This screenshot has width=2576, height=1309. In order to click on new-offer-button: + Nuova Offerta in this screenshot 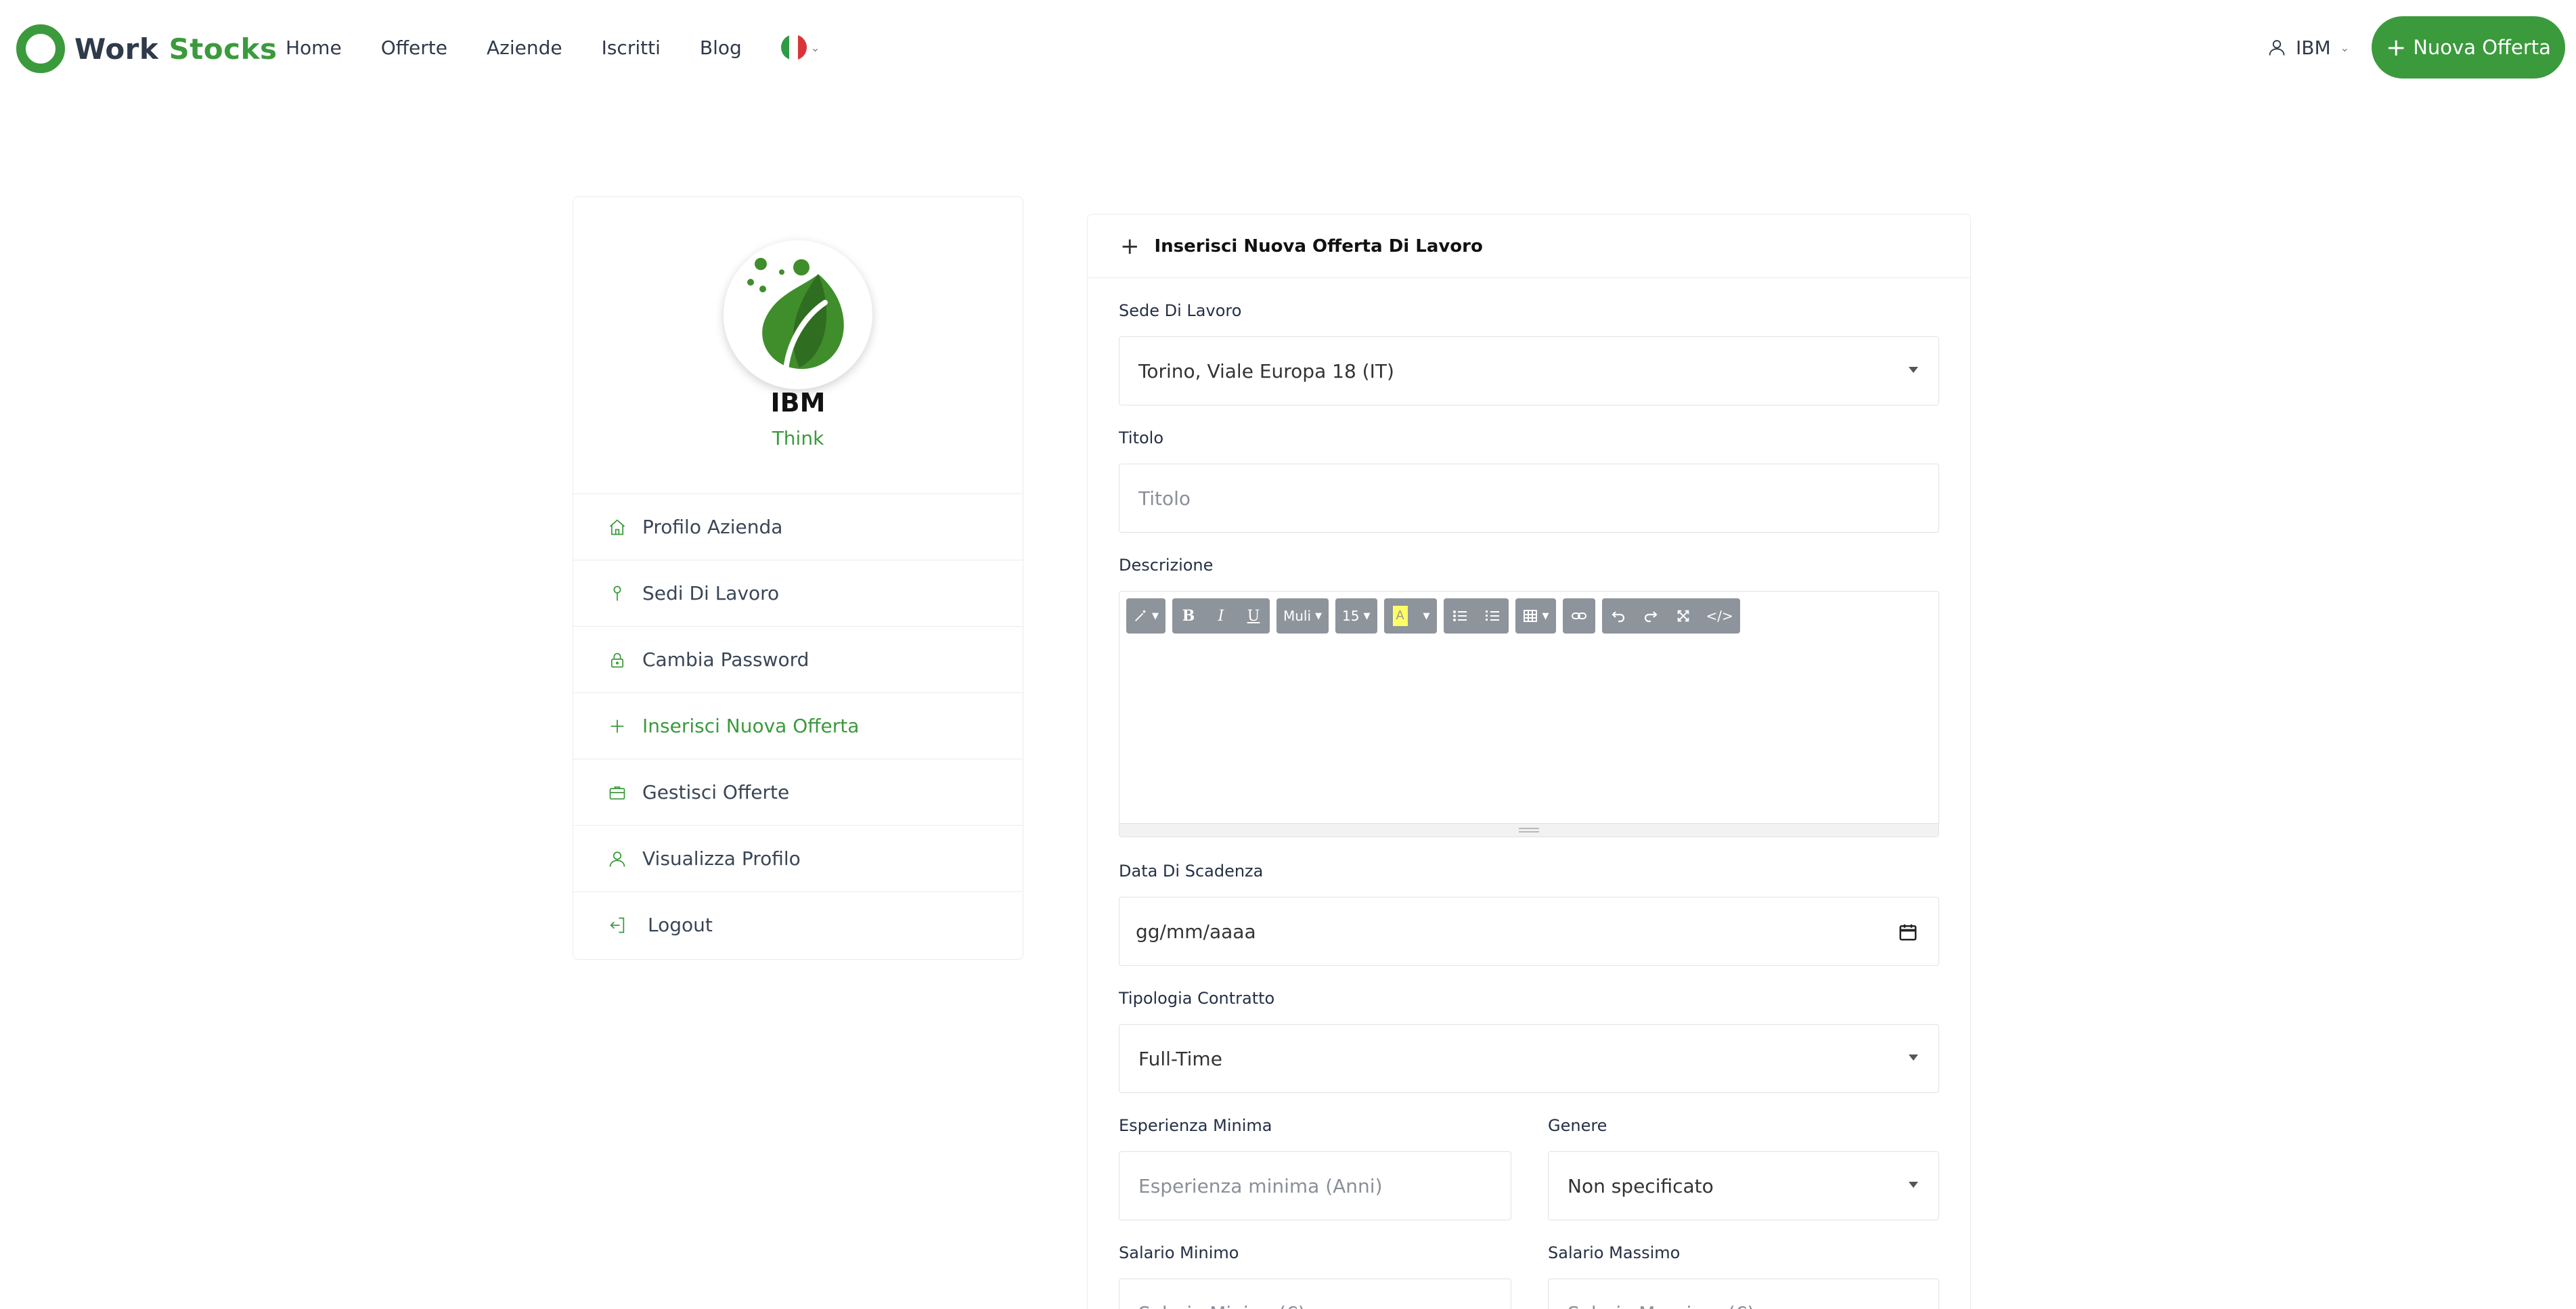, I will do `click(2468, 48)`.